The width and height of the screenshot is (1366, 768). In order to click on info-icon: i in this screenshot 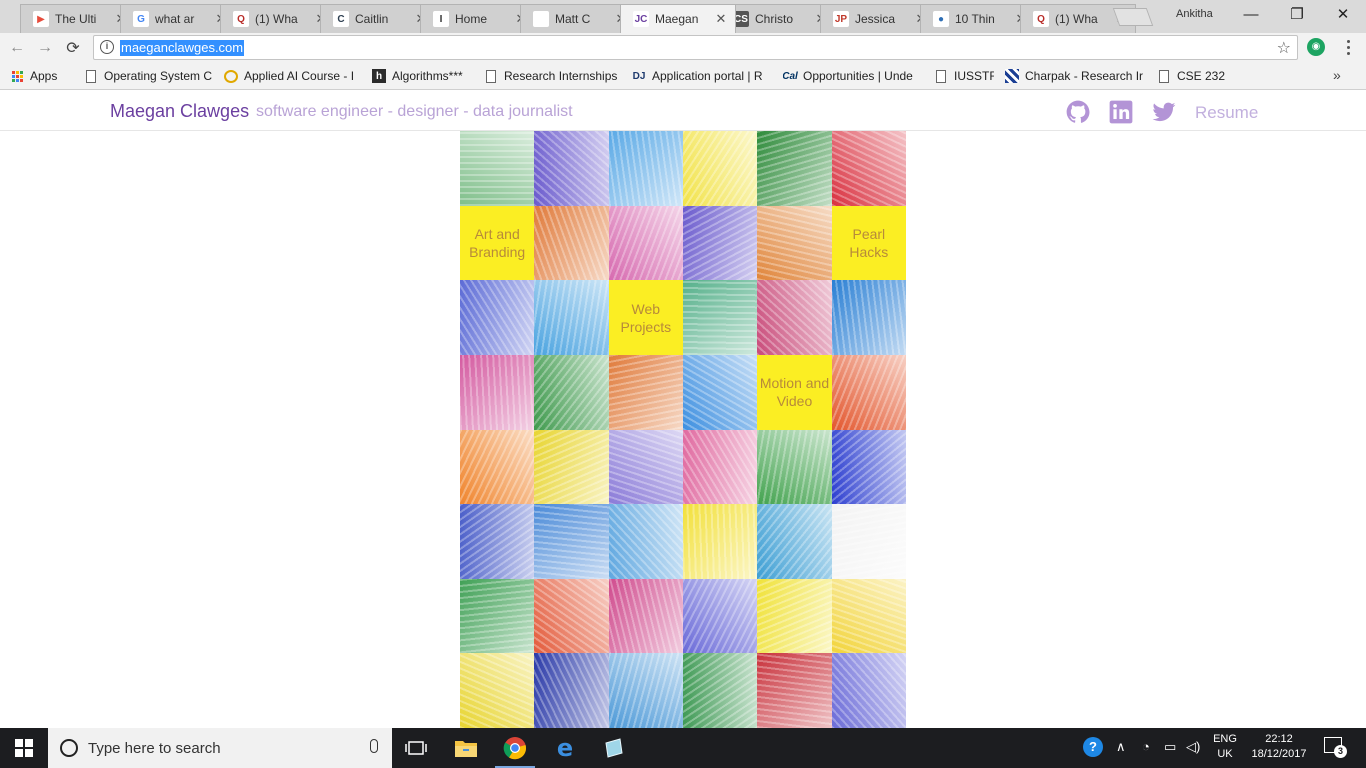, I will do `click(107, 47)`.